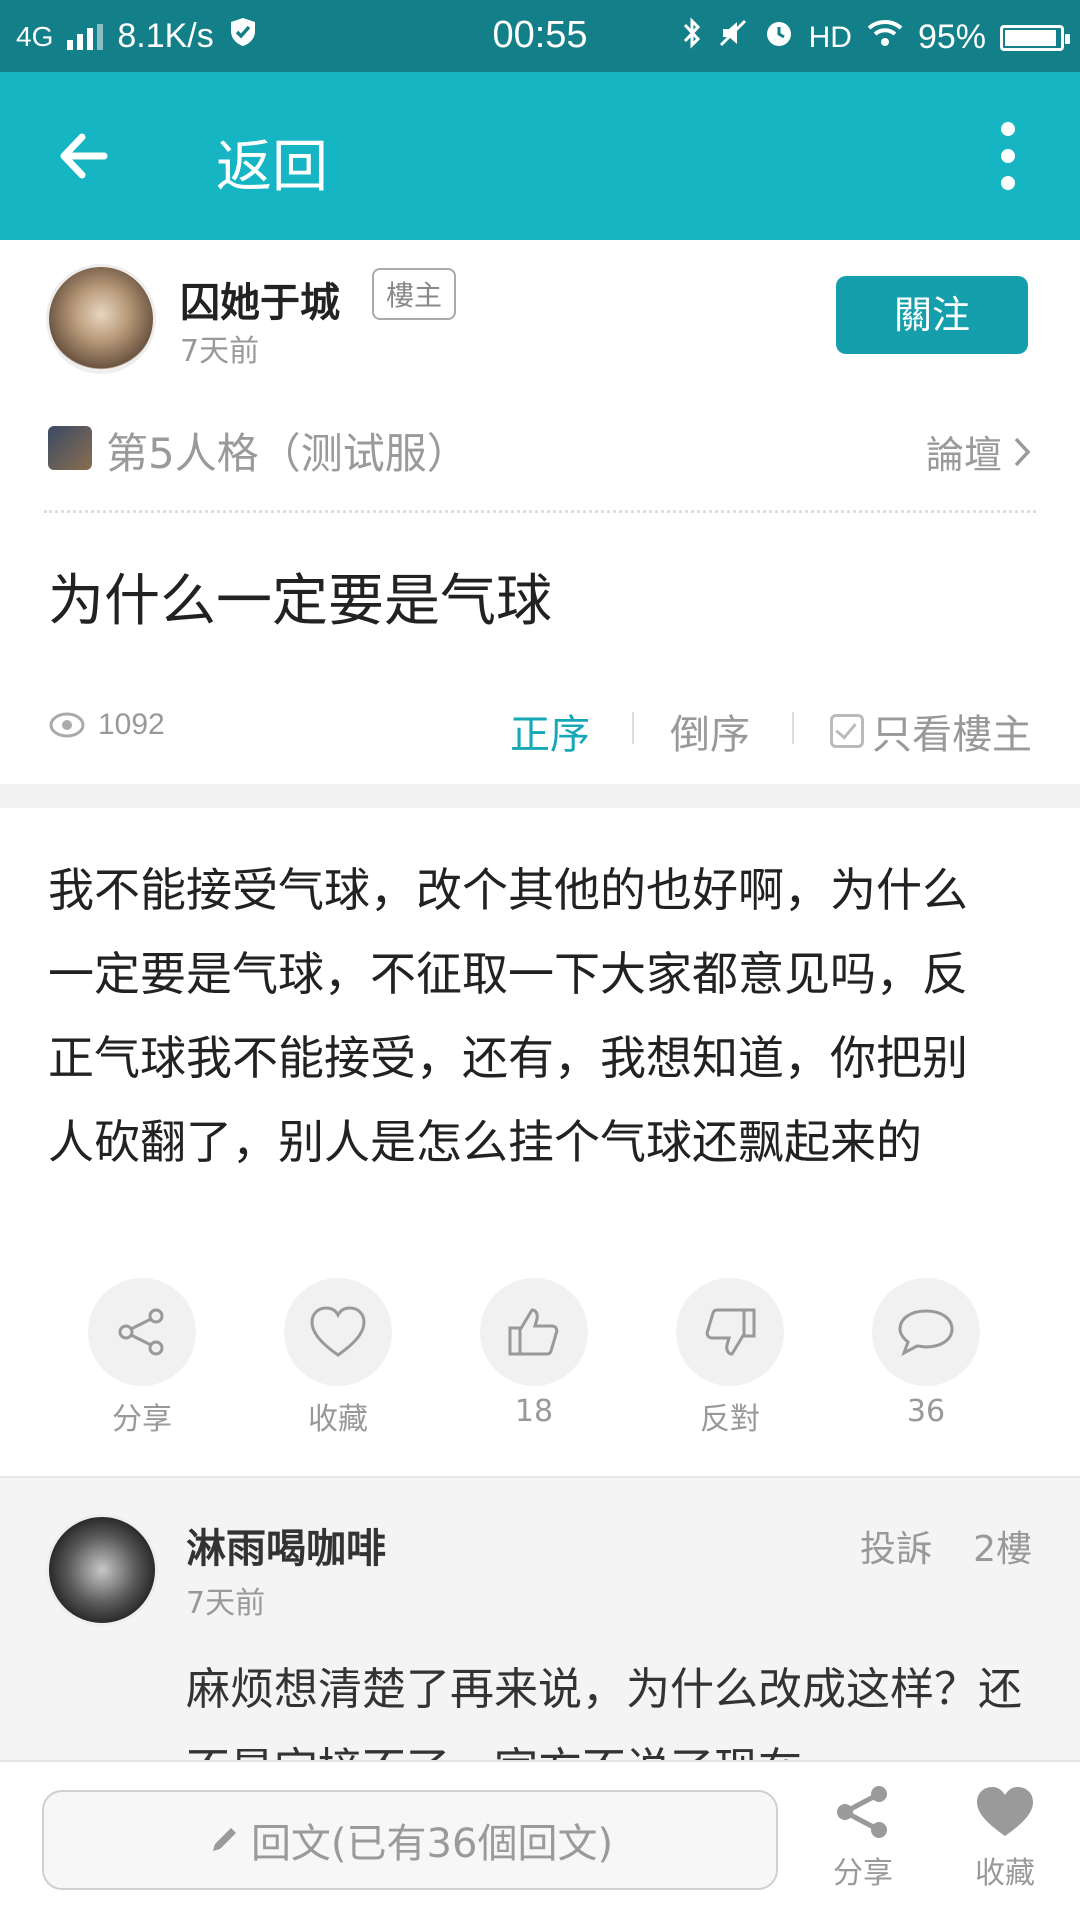 This screenshot has width=1080, height=1922. I want to click on comment-action: 36, so click(926, 1353).